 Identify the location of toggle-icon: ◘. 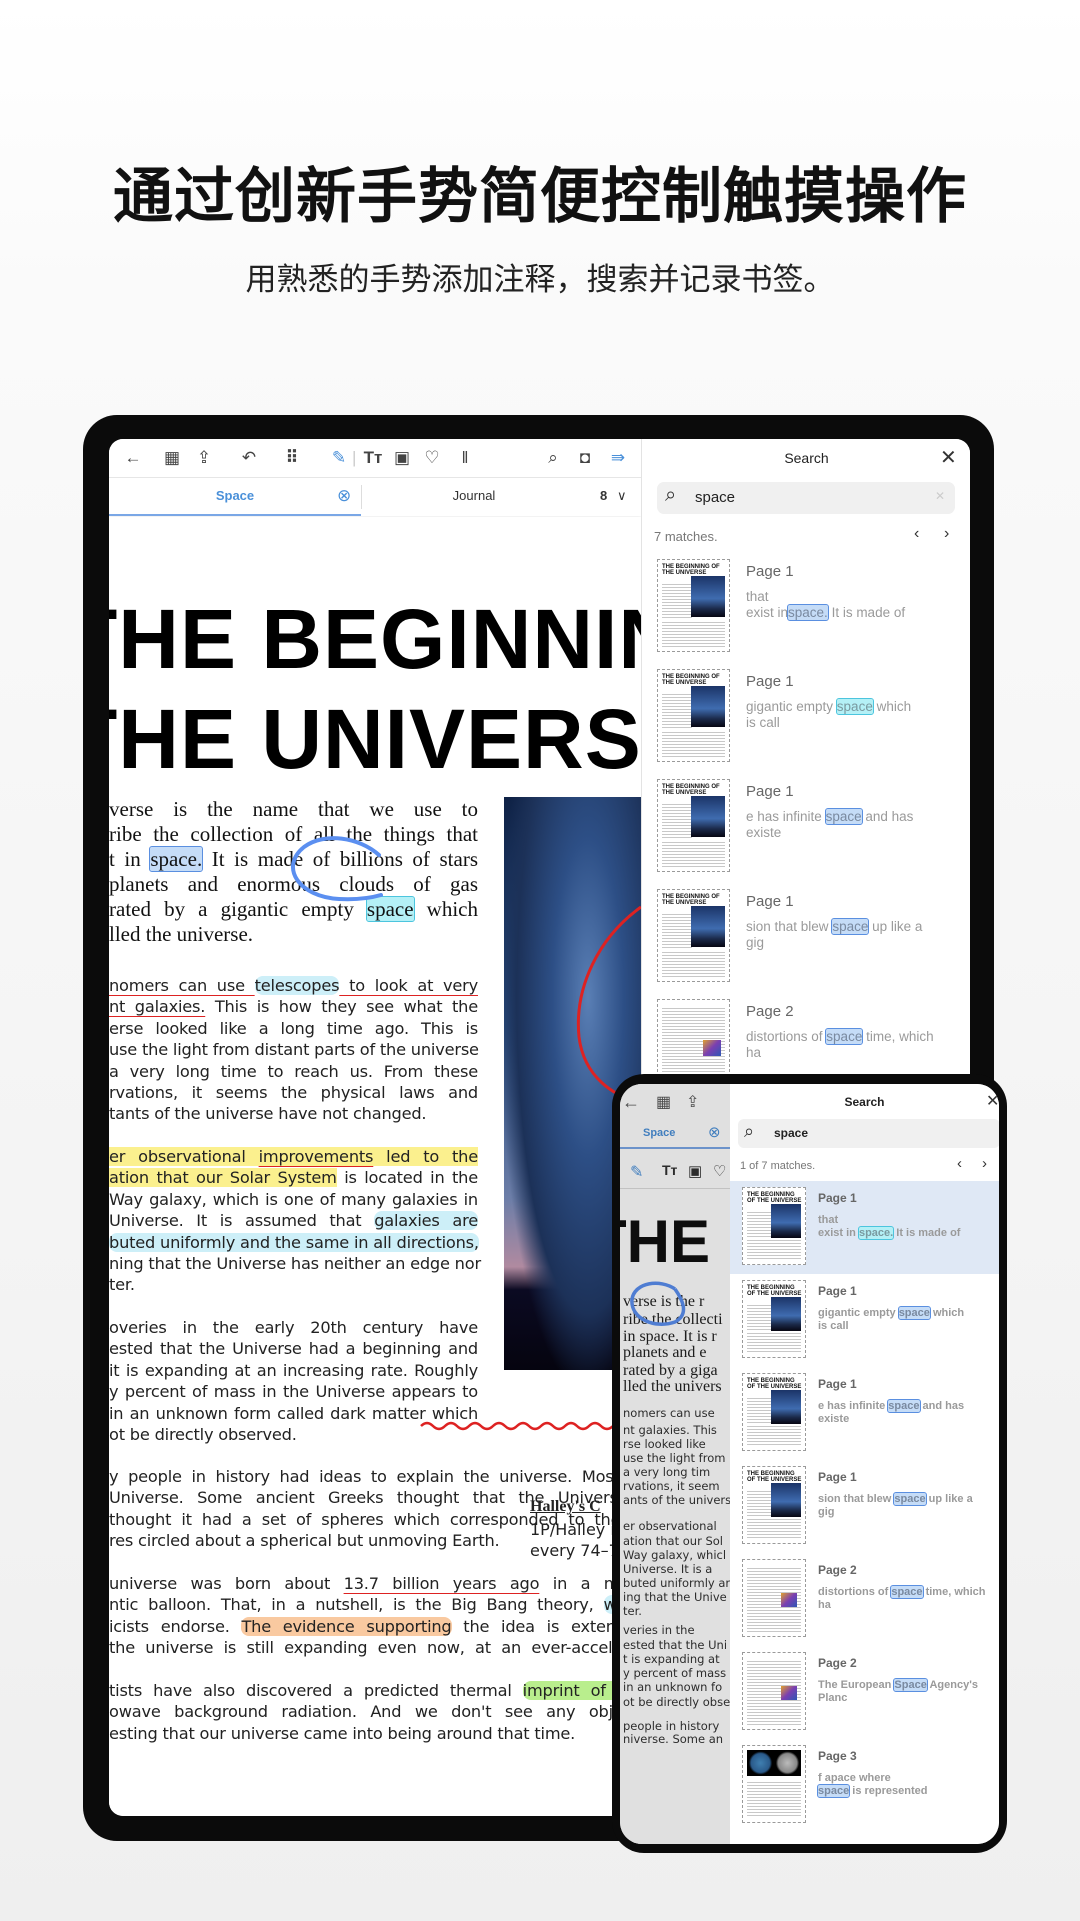
(585, 458).